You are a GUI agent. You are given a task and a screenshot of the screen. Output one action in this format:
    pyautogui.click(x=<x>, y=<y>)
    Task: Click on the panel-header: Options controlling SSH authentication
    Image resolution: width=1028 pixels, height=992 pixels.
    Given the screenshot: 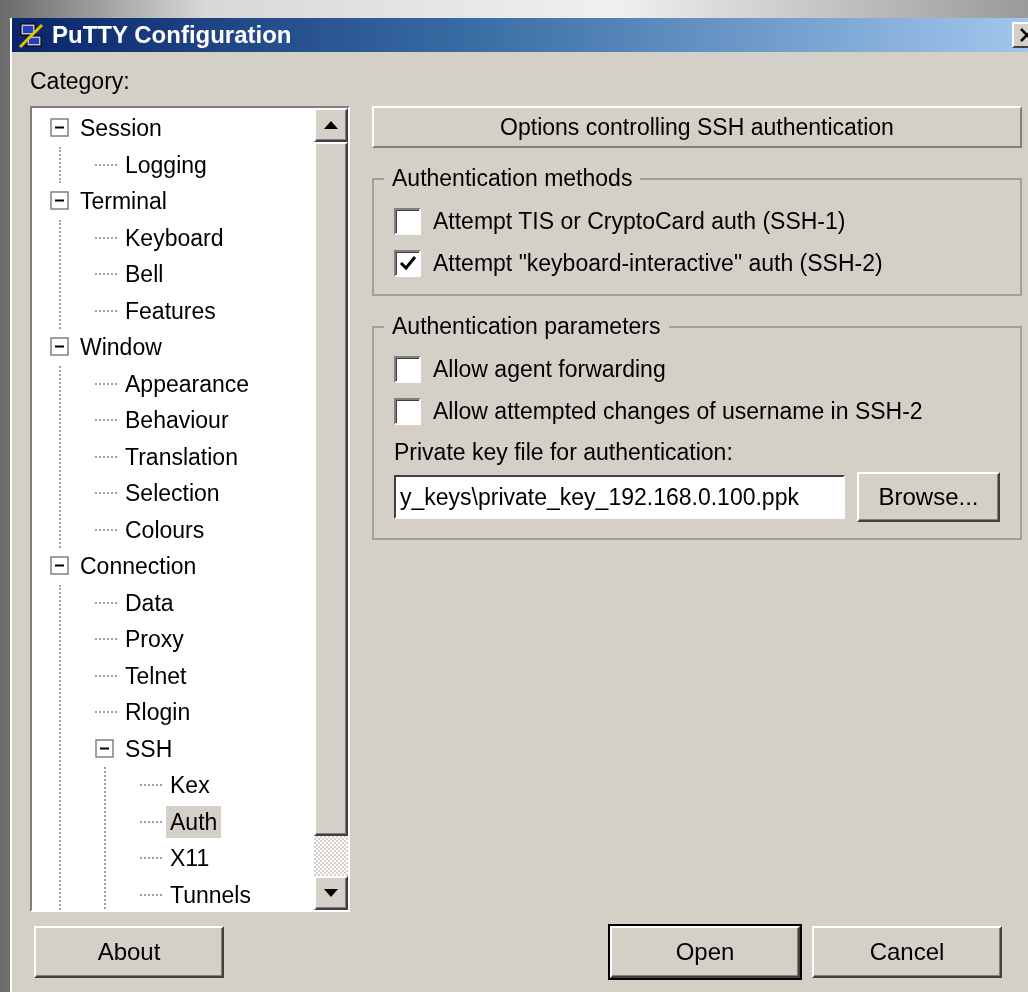 What is the action you would take?
    pyautogui.click(x=697, y=127)
    